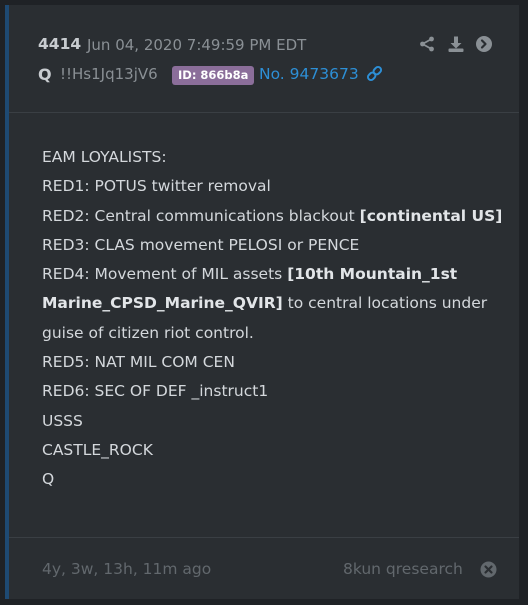 This screenshot has height=605, width=528. What do you see at coordinates (109, 74) in the screenshot?
I see `tripcode: !!Hs1Jq13jV6` at bounding box center [109, 74].